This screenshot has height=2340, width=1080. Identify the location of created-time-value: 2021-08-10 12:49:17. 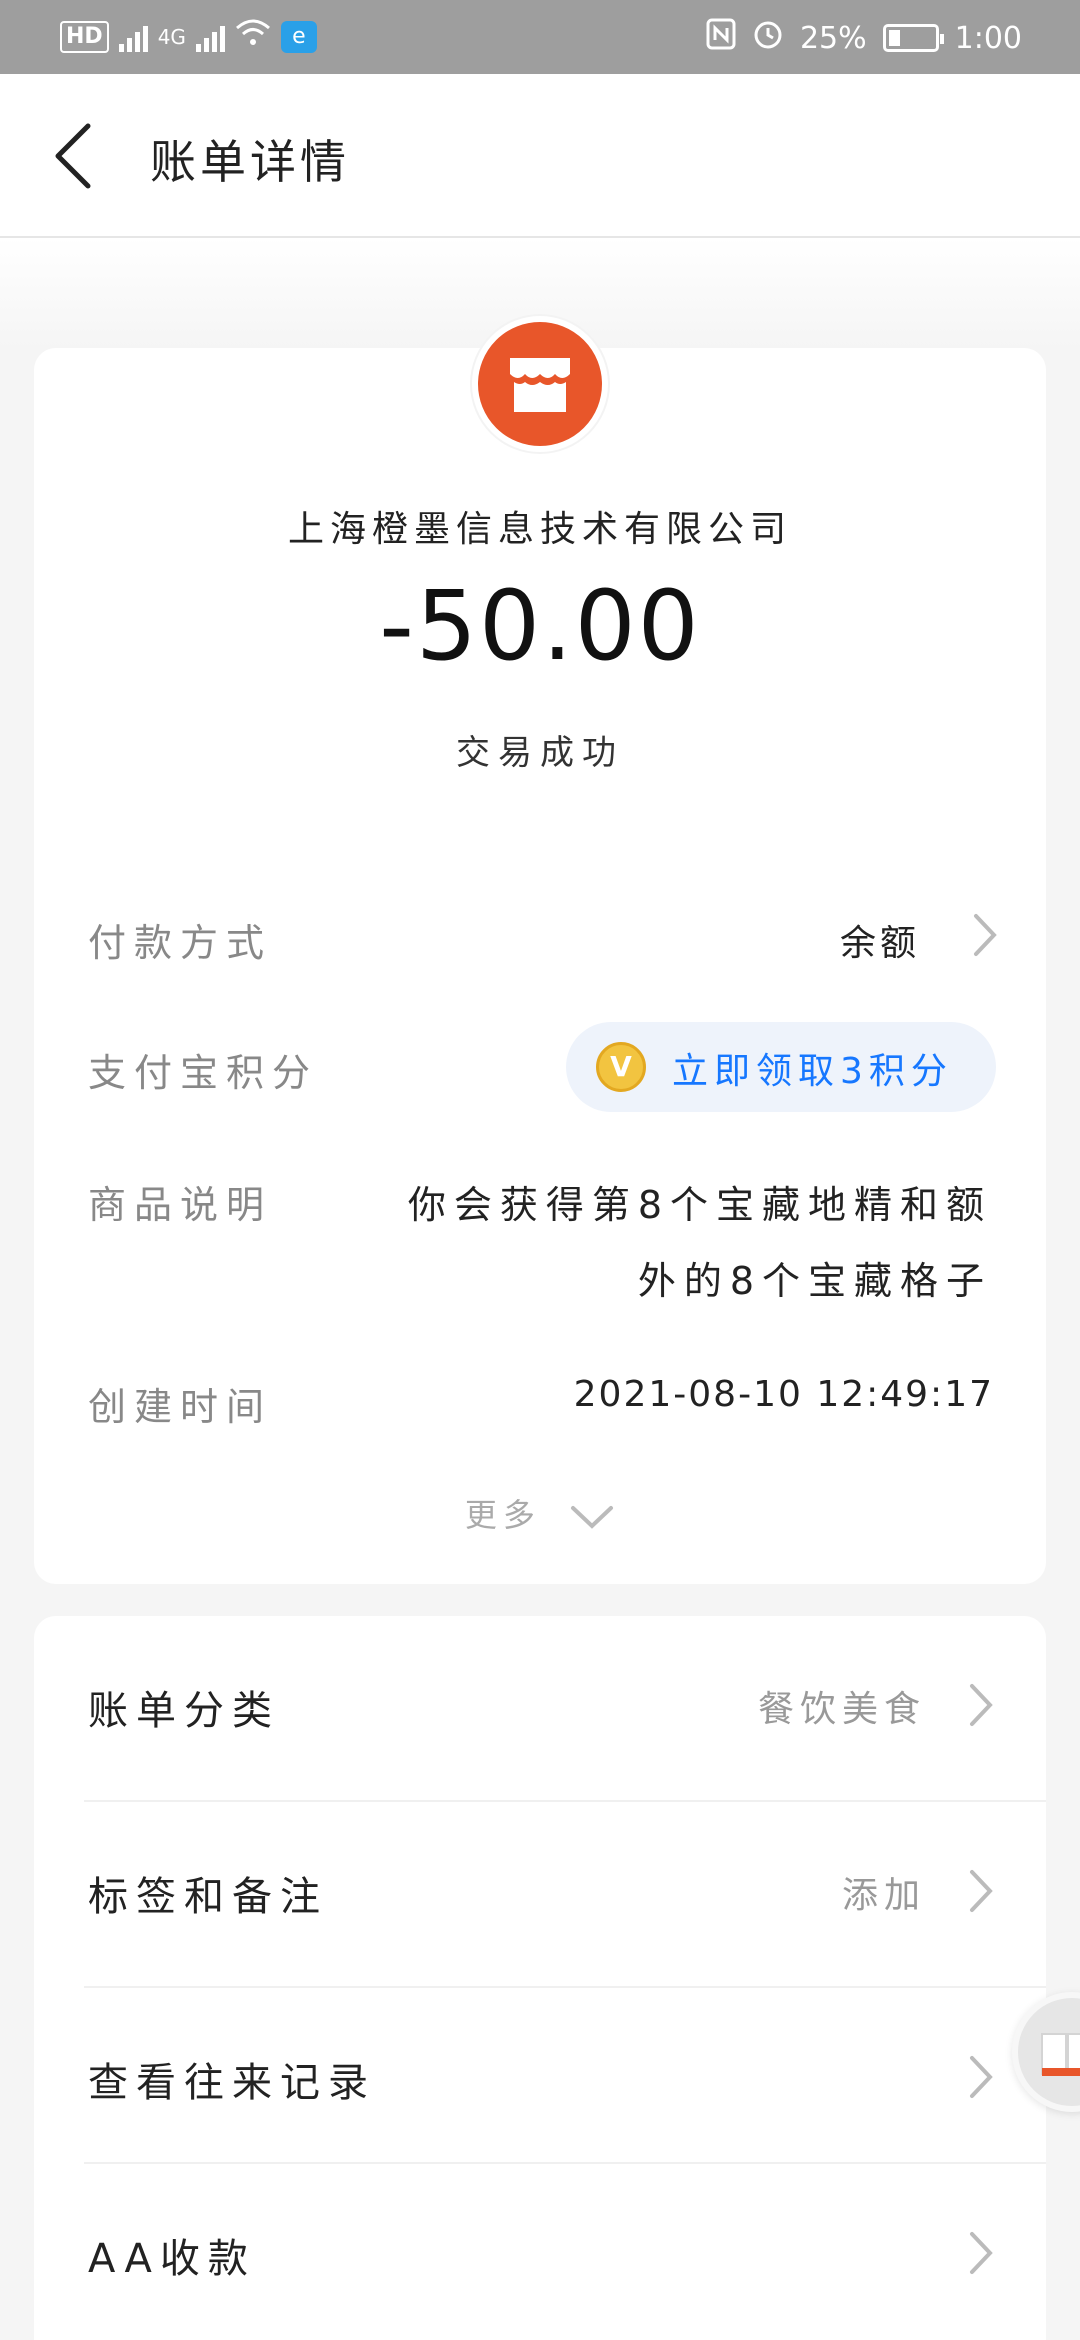
(783, 1394).